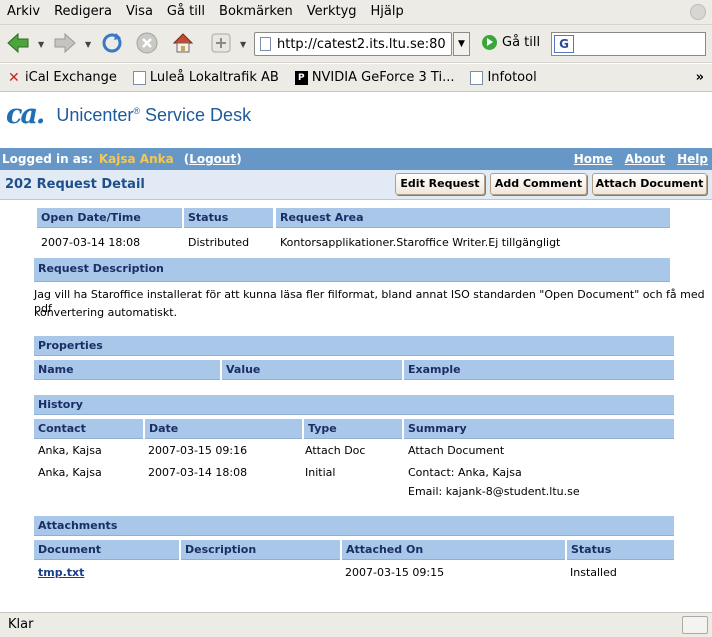 This screenshot has width=712, height=637. I want to click on attach-document-button: Attach Document, so click(649, 184).